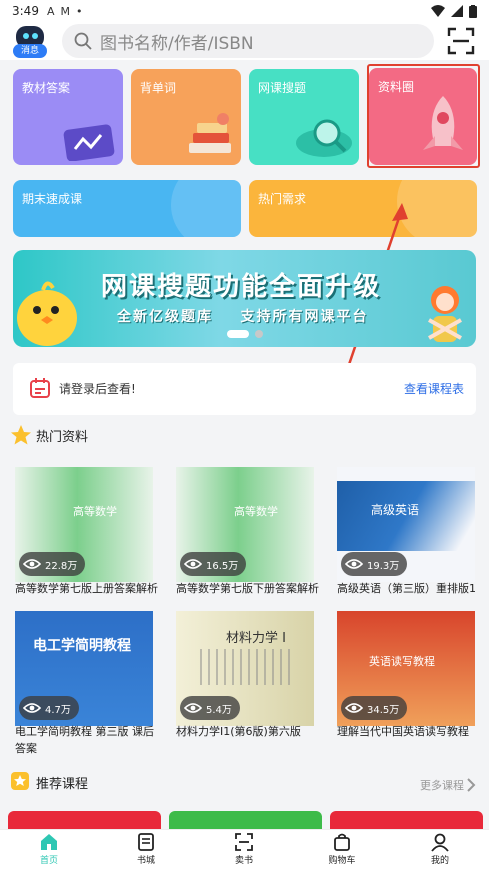 The height and width of the screenshot is (871, 489). Describe the element at coordinates (84, 668) in the screenshot. I see `book-card: 电工学简明教程 4.7万` at that location.